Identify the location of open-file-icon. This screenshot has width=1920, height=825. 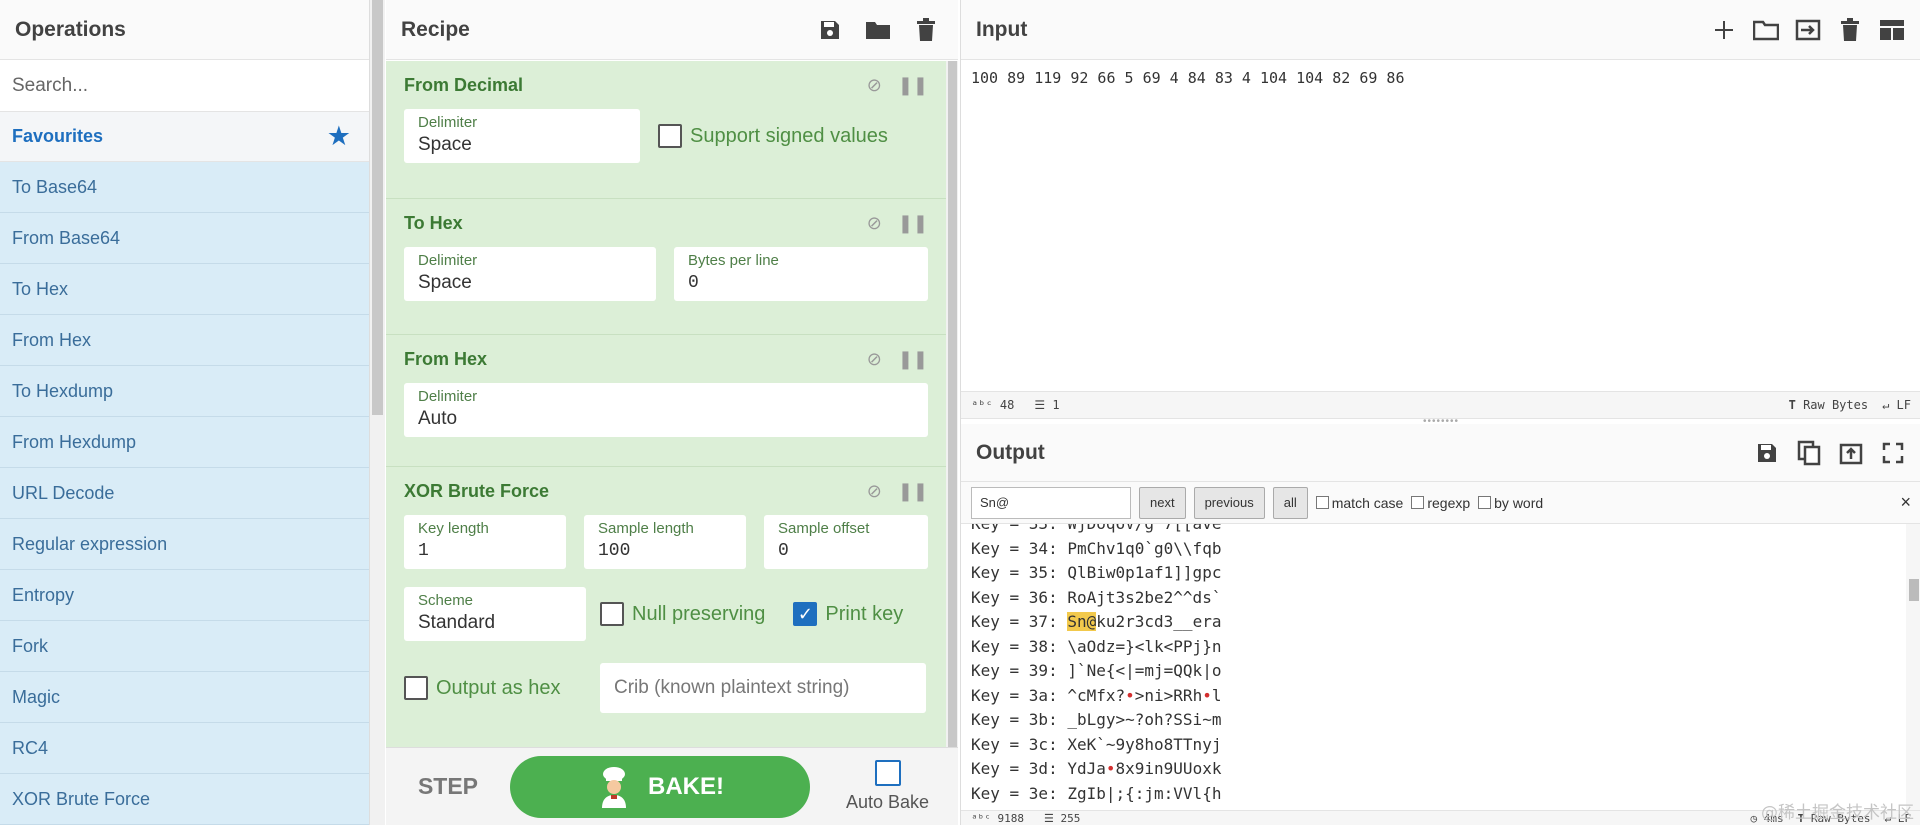
(1808, 30).